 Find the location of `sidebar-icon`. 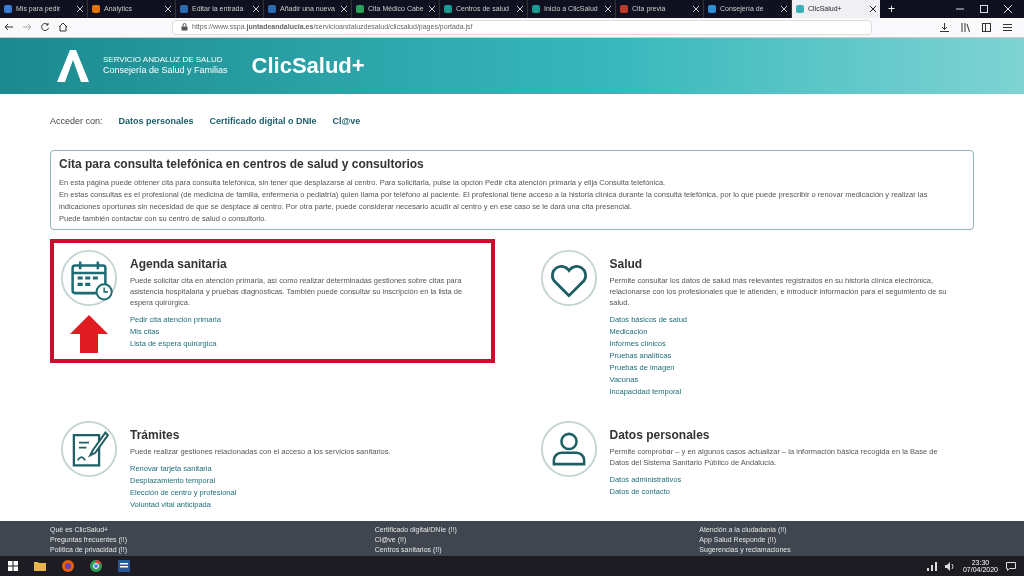

sidebar-icon is located at coordinates (986, 27).